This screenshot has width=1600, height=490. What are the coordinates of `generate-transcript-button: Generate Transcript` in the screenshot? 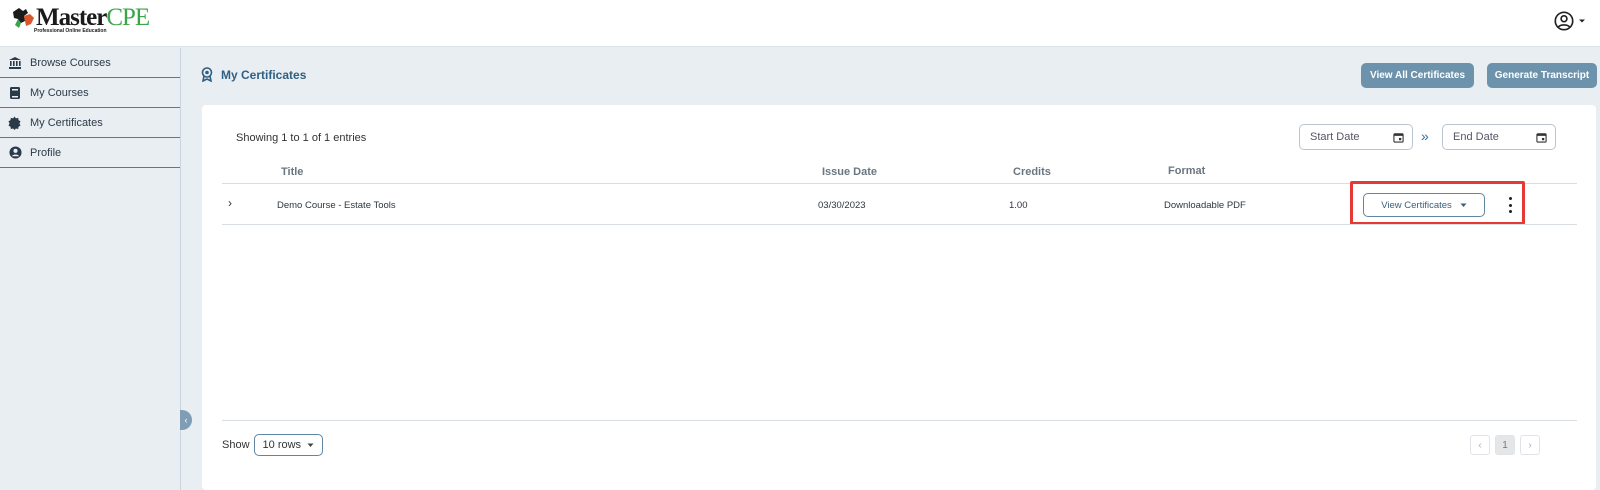 It's located at (1542, 75).